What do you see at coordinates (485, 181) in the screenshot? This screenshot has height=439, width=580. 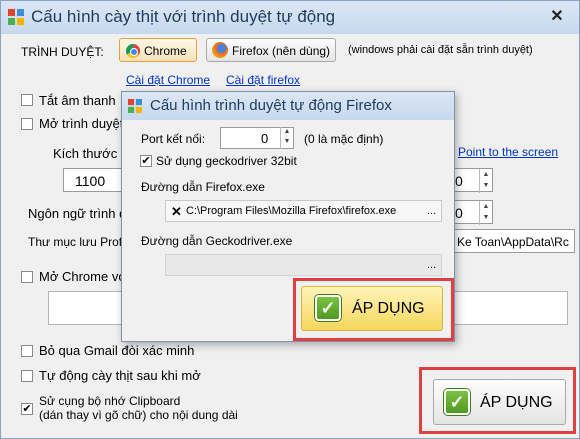 I see `left-spin-arrows: ▲ ▼` at bounding box center [485, 181].